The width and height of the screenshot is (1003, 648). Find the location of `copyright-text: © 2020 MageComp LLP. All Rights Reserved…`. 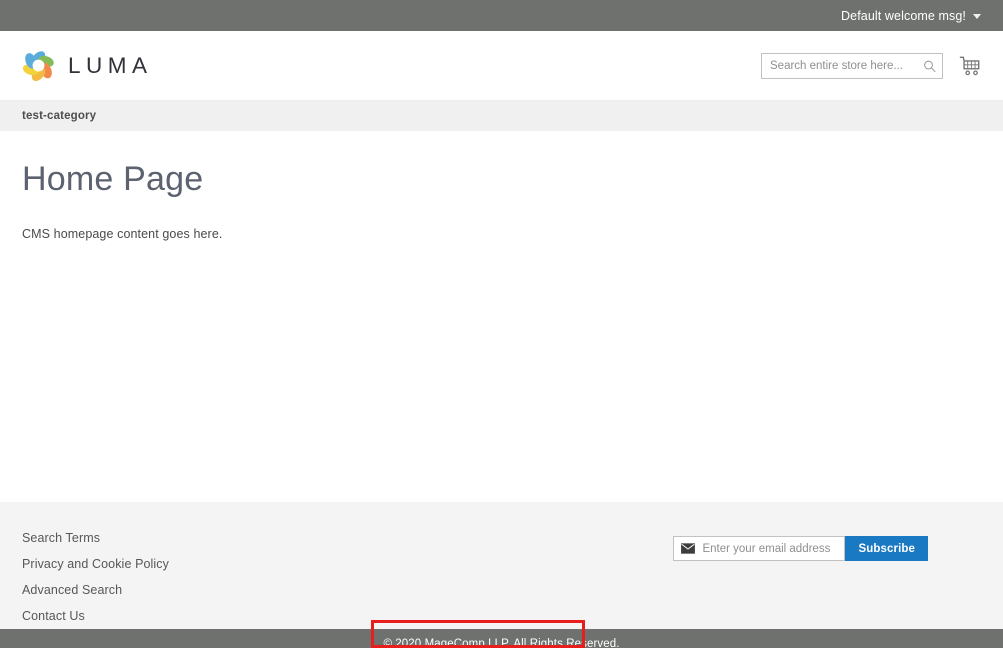

copyright-text: © 2020 MageComp LLP. All Rights Reserved… is located at coordinates (501, 643).